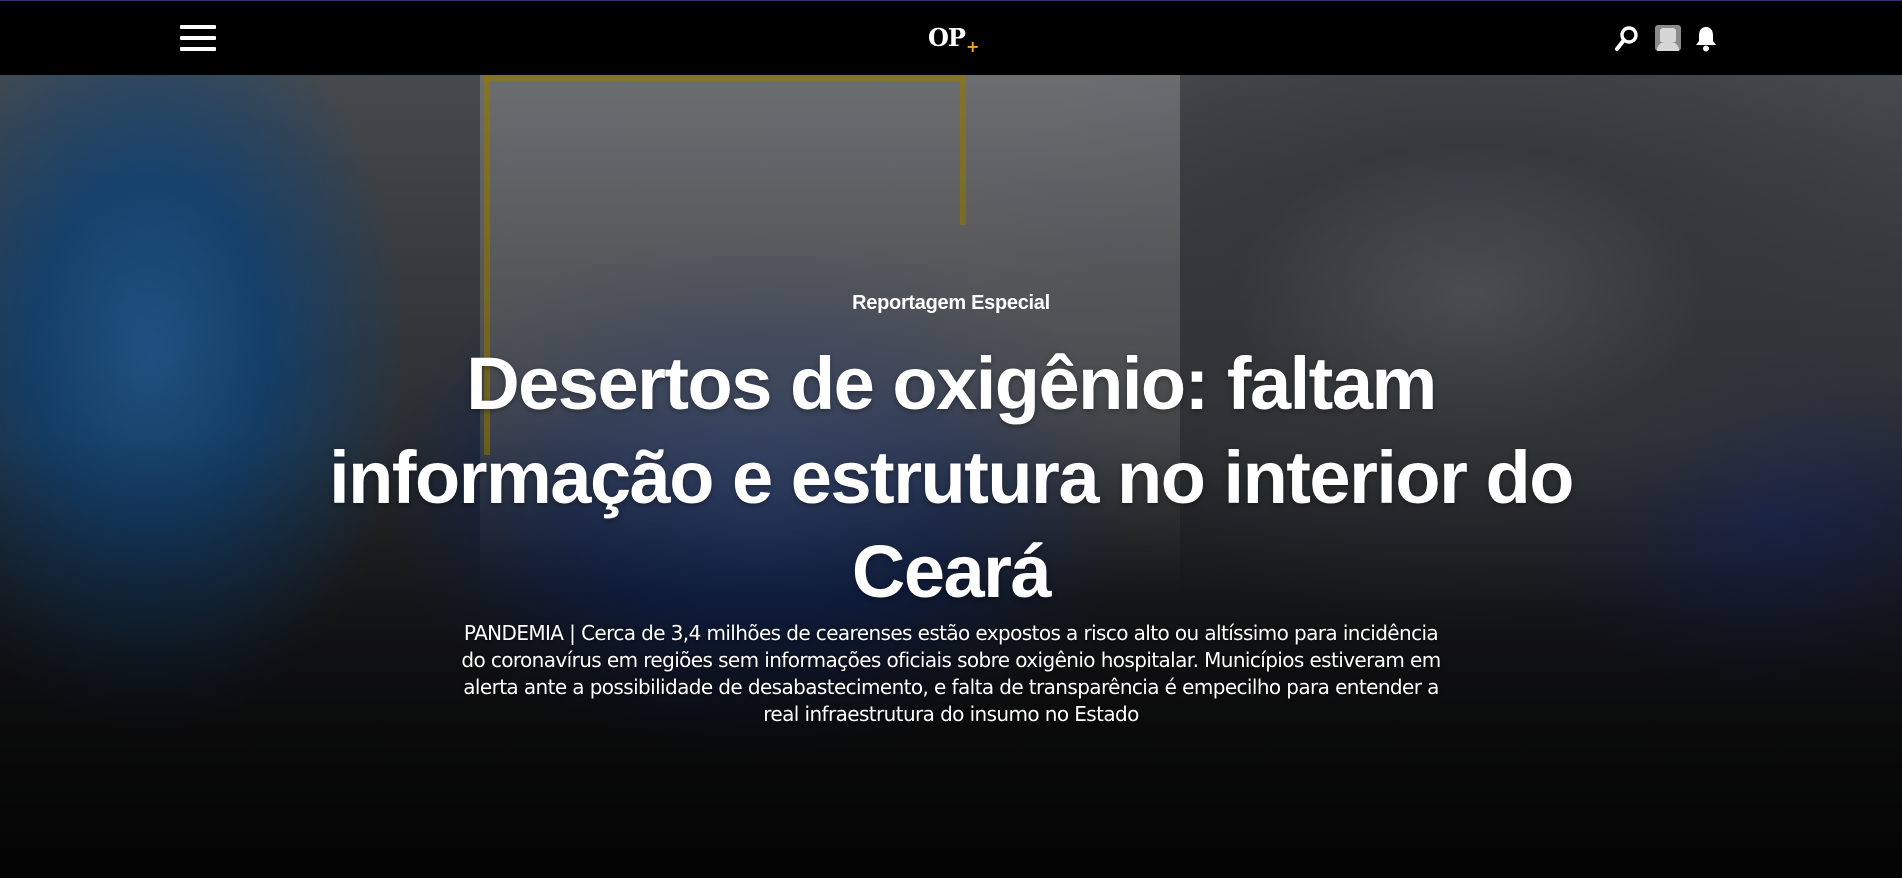 The image size is (1902, 878). I want to click on notification-bell-icon, so click(1707, 39).